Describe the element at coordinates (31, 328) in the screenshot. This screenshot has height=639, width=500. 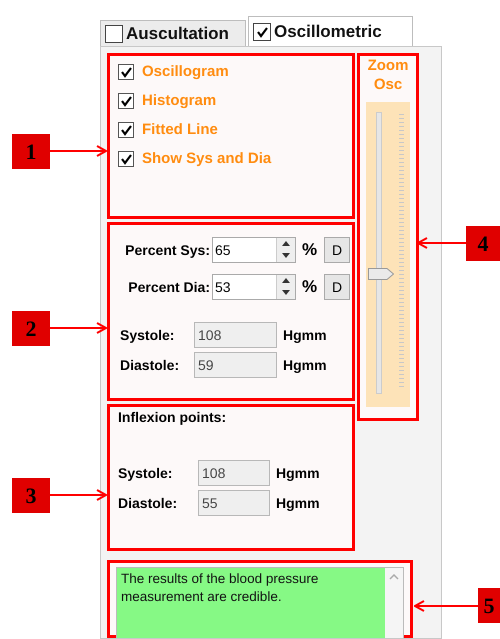
I see `callout-number: 2` at that location.